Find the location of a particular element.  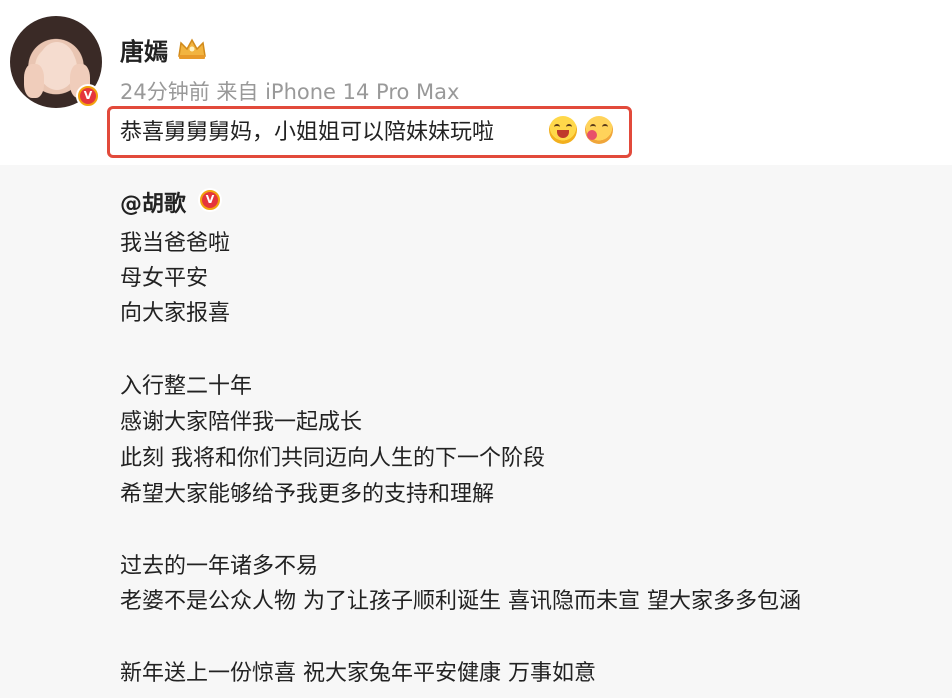

repost-line: 母女平安 is located at coordinates (164, 278).